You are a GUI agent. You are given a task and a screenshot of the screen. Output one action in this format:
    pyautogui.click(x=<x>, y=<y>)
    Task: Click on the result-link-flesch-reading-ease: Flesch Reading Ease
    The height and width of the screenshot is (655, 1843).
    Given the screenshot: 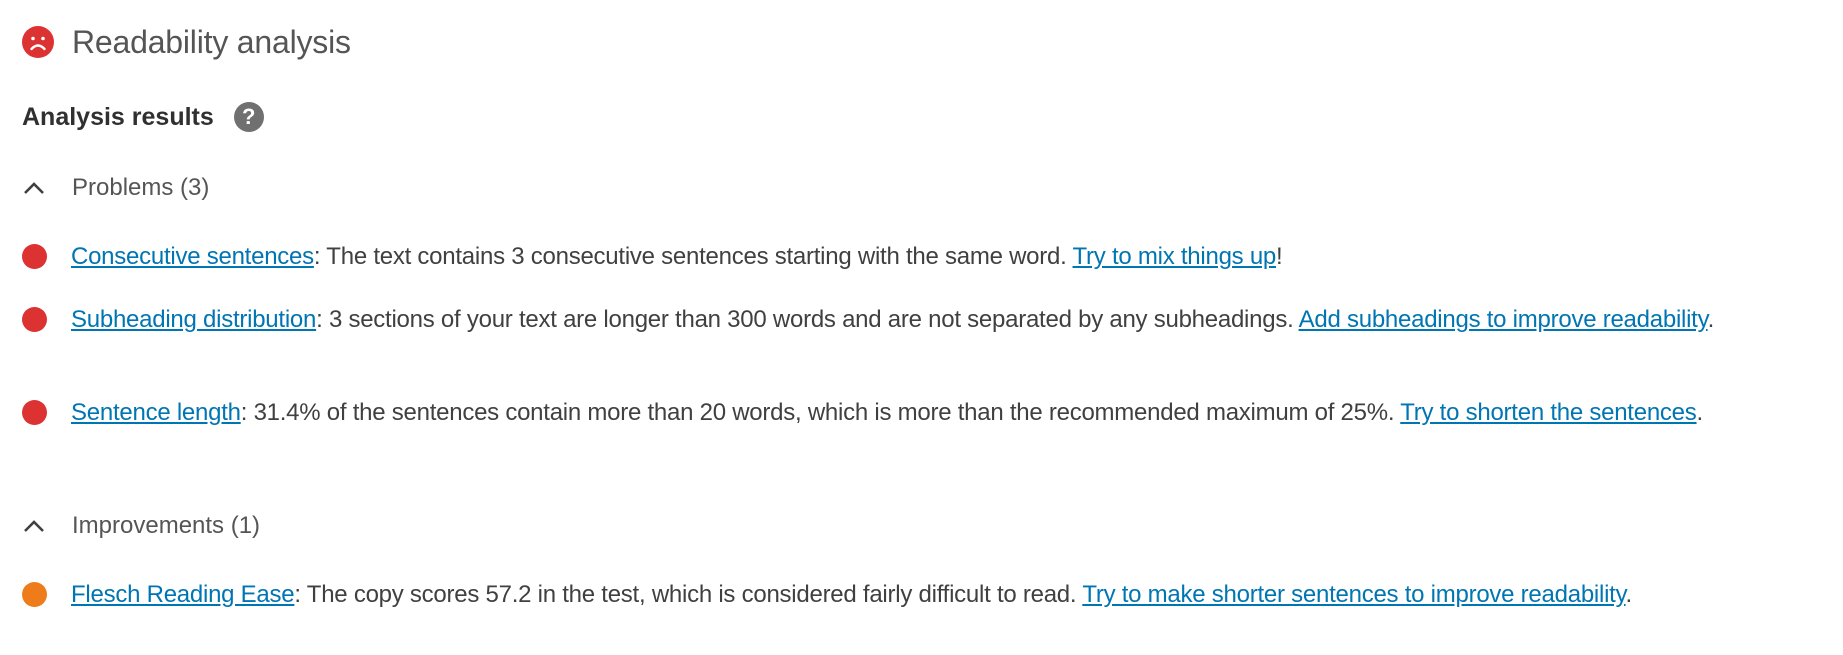 What is the action you would take?
    pyautogui.click(x=183, y=594)
    